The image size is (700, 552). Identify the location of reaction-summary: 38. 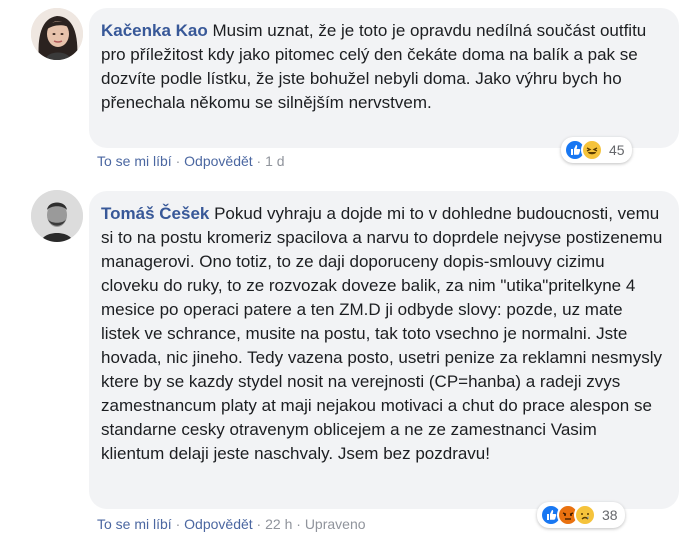
(581, 515).